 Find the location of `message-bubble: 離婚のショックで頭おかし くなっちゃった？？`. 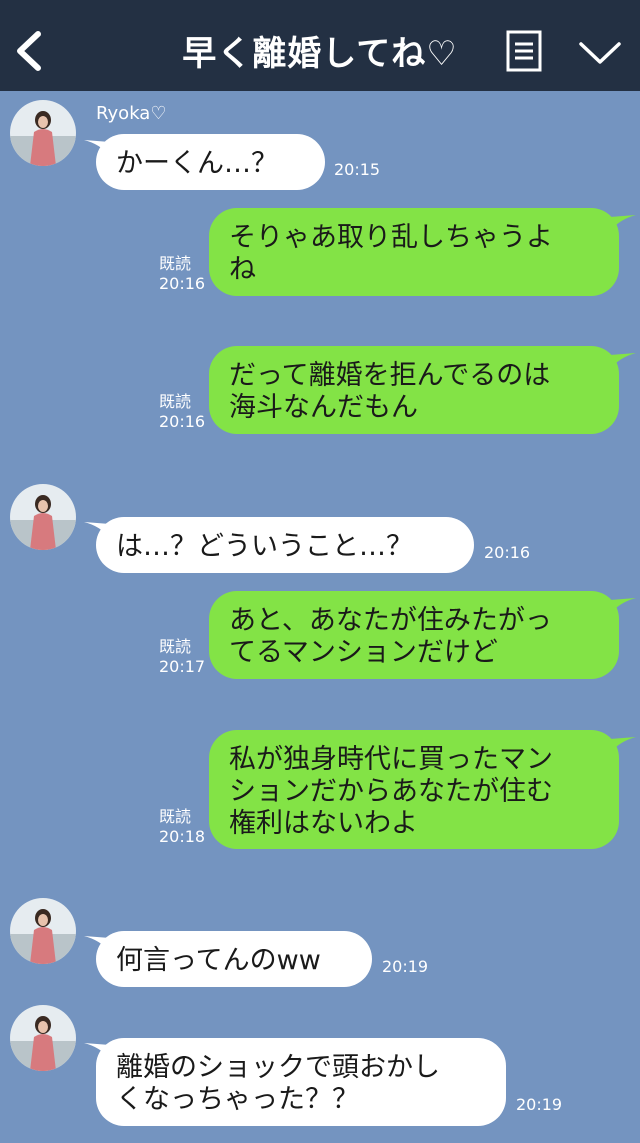

message-bubble: 離婚のショックで頭おかし くなっちゃった？？ is located at coordinates (301, 1082).